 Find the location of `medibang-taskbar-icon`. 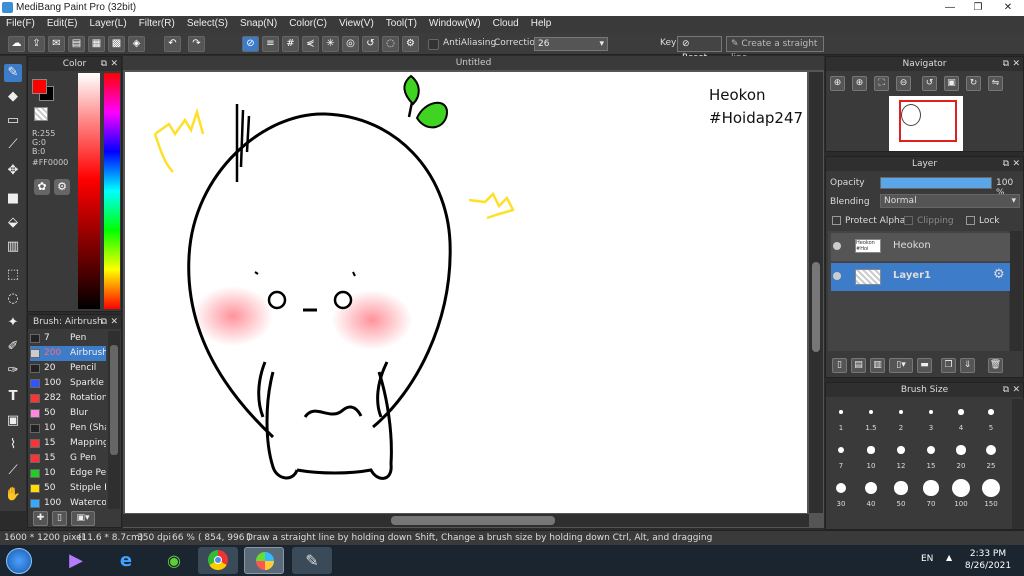

medibang-taskbar-icon is located at coordinates (264, 560).